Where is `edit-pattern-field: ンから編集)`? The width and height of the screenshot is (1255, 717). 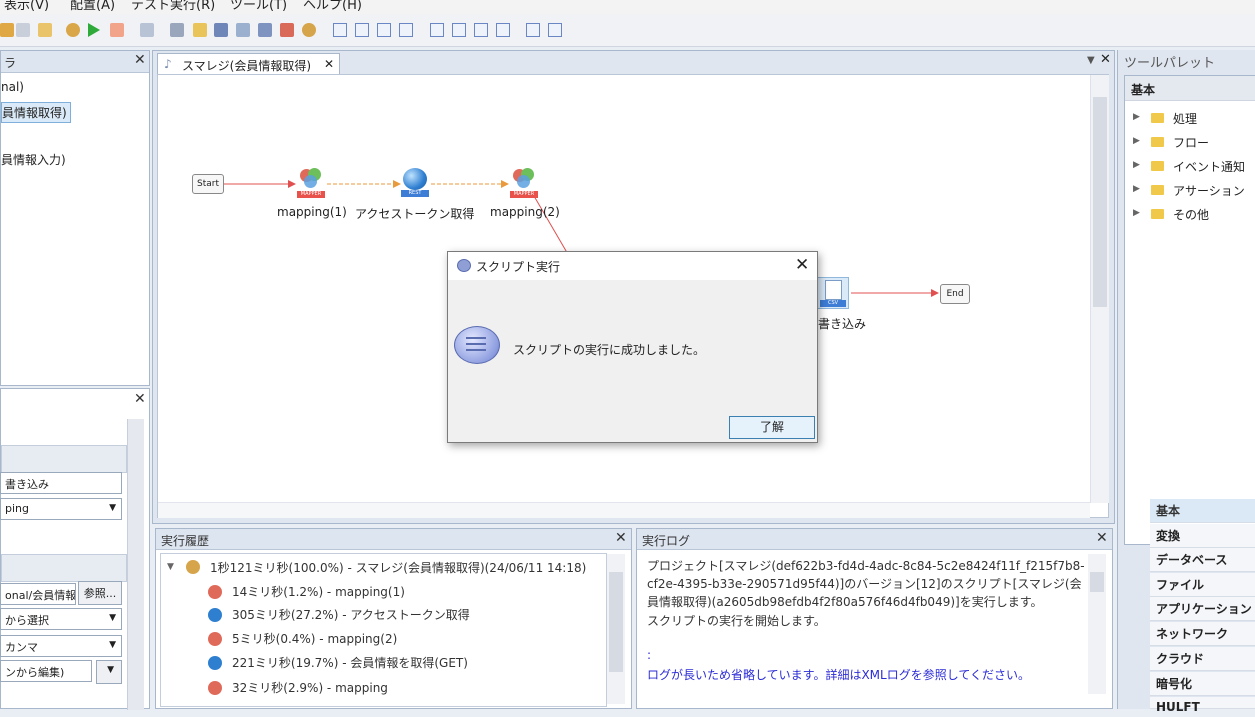
edit-pattern-field: ンから編集) is located at coordinates (46, 671).